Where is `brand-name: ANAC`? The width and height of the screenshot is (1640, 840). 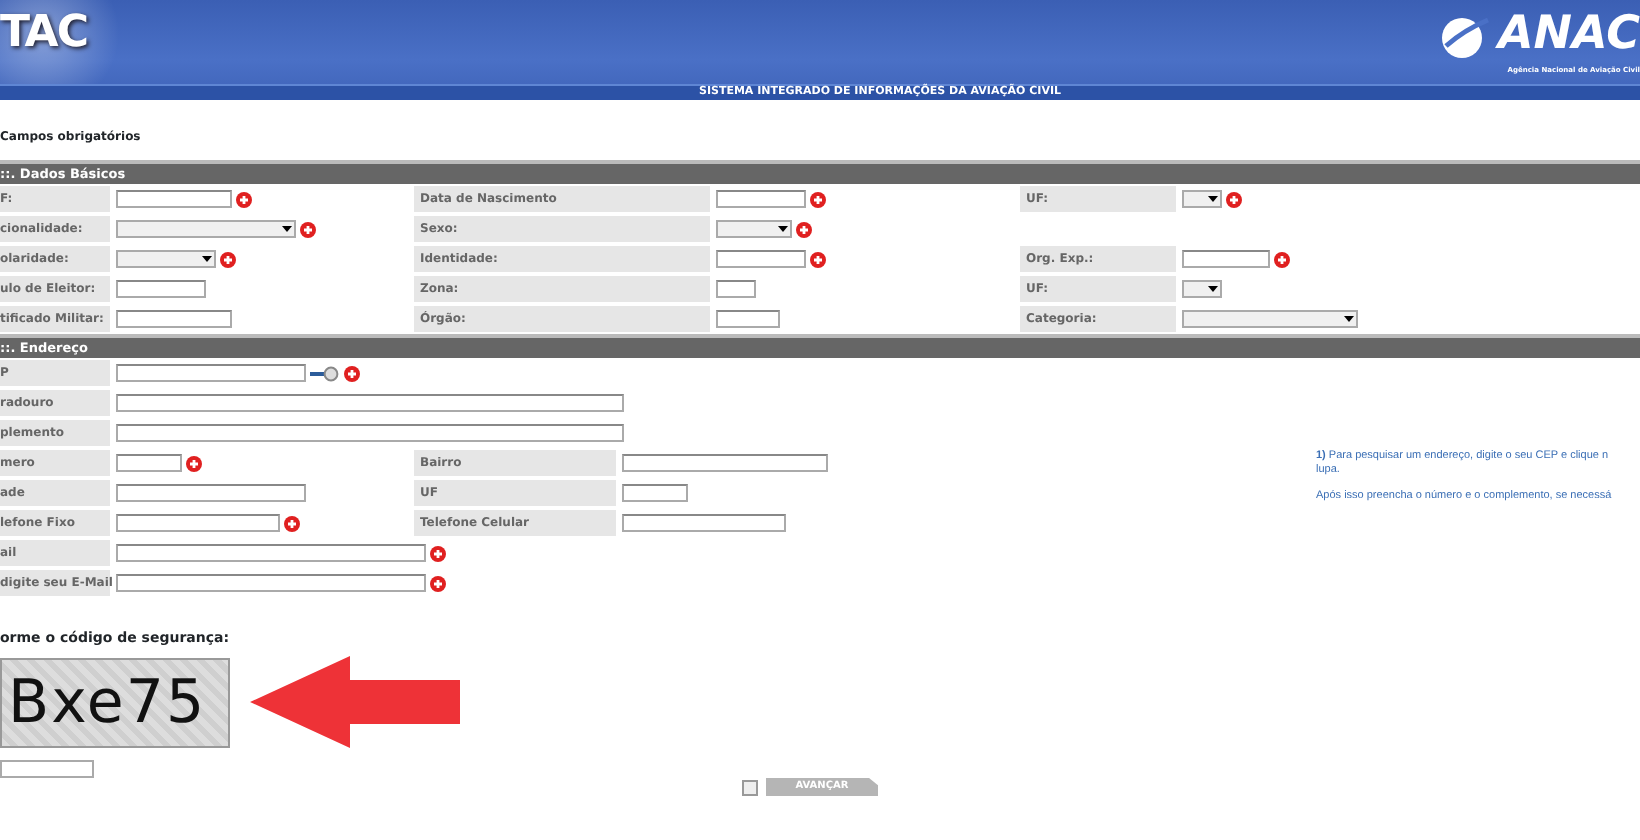 brand-name: ANAC is located at coordinates (1568, 35).